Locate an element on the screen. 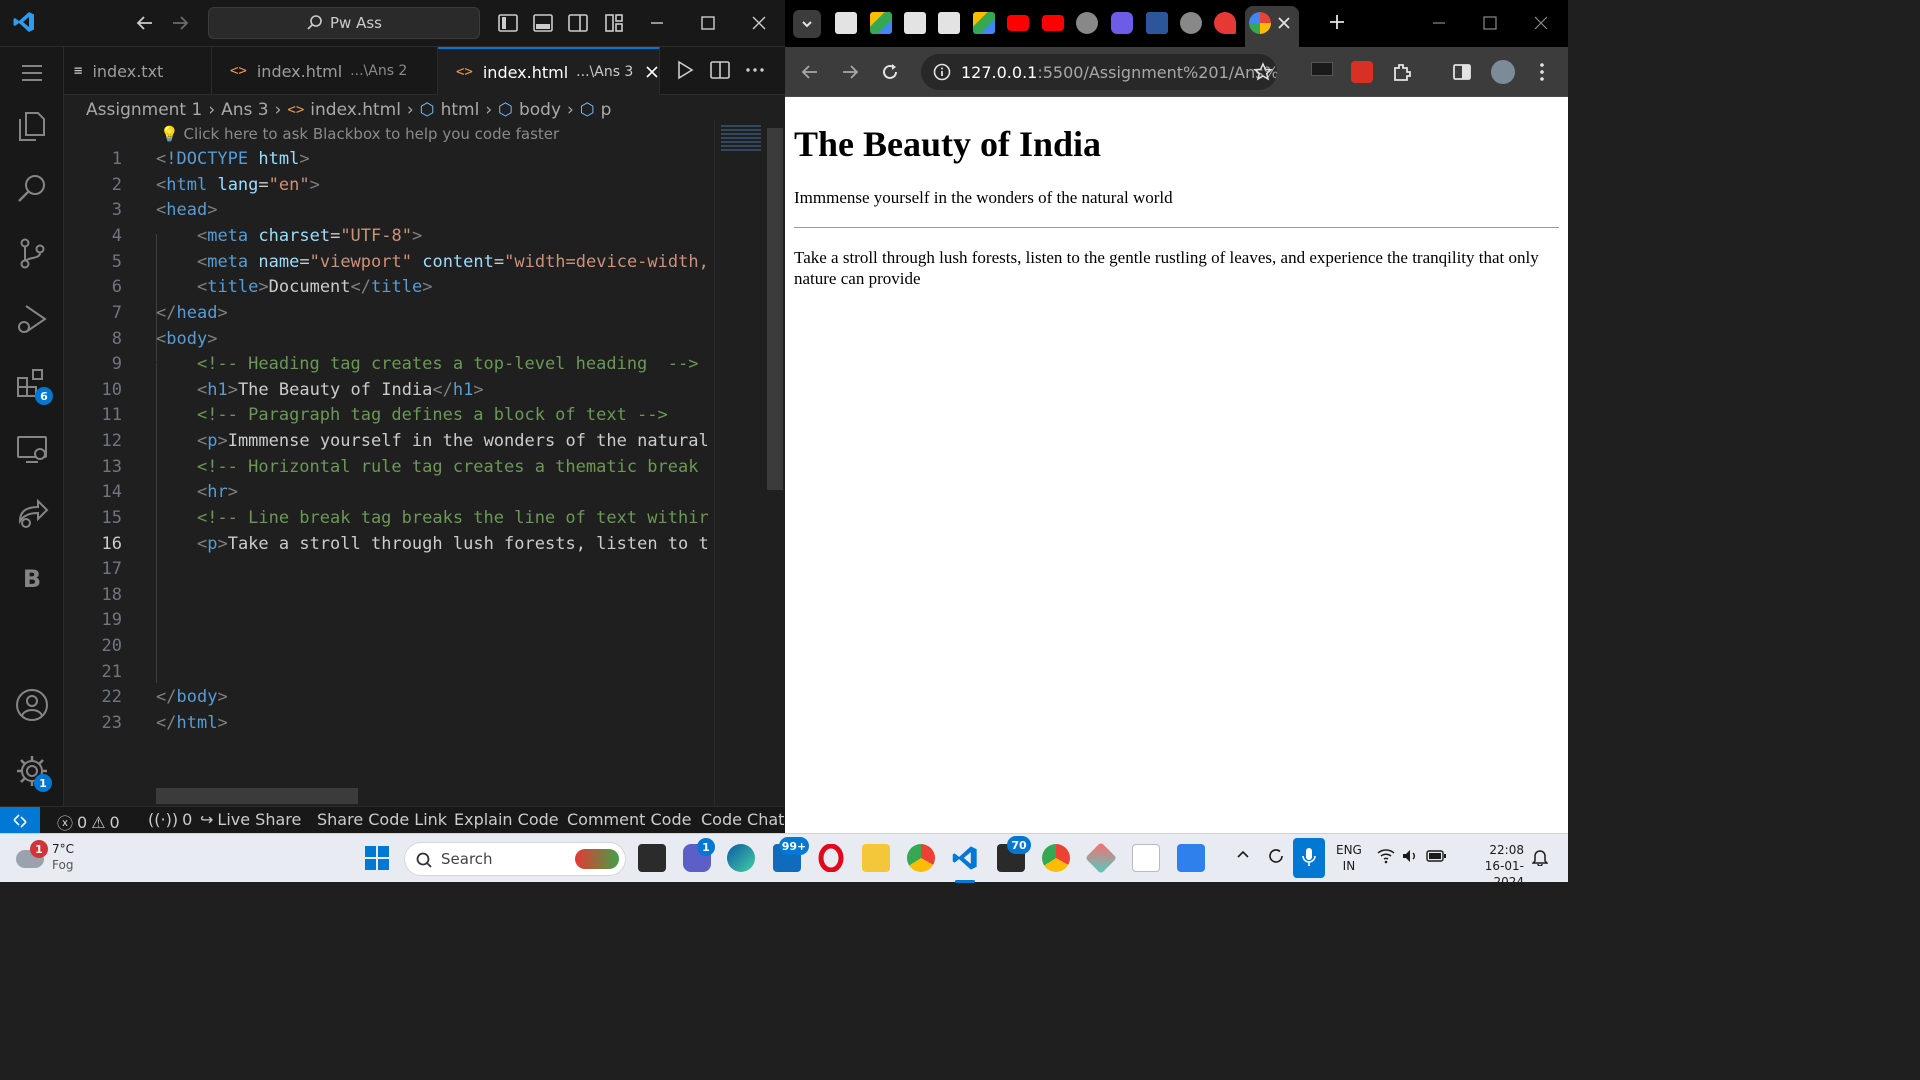 The height and width of the screenshot is (1080, 1920). horizontal-scrollbar is located at coordinates (257, 796).